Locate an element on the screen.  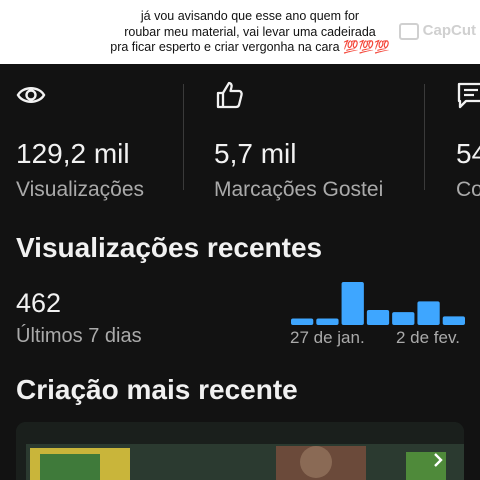
thumbnail-image is located at coordinates (240, 451).